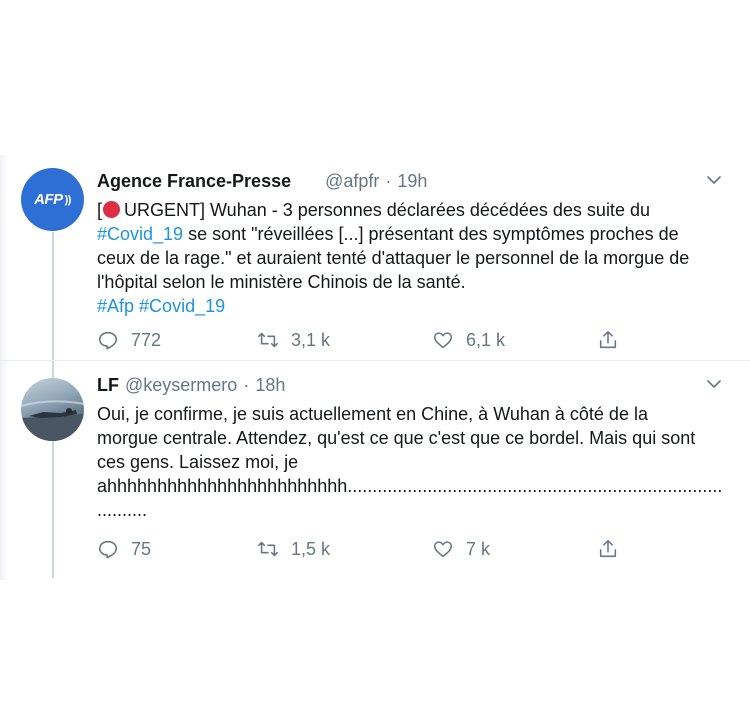 The image size is (750, 724). I want to click on hashtag-link: #Afp, so click(115, 306).